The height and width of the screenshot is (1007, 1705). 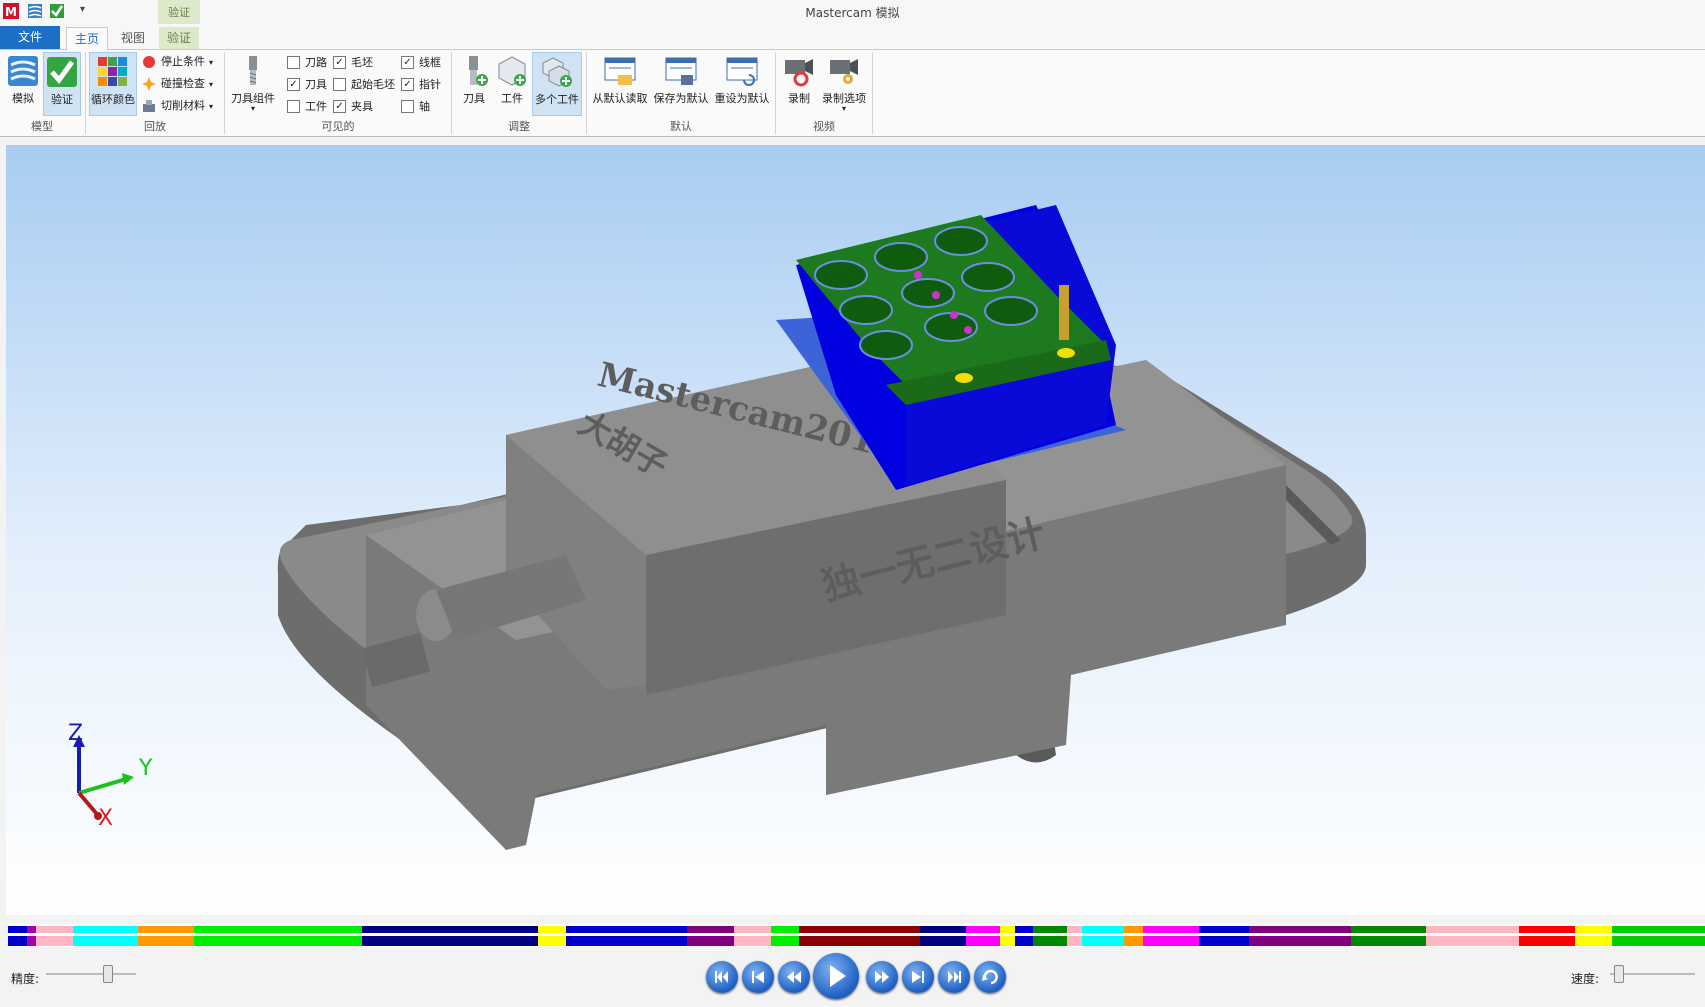 I want to click on precision-slider-thumb, so click(x=108, y=974).